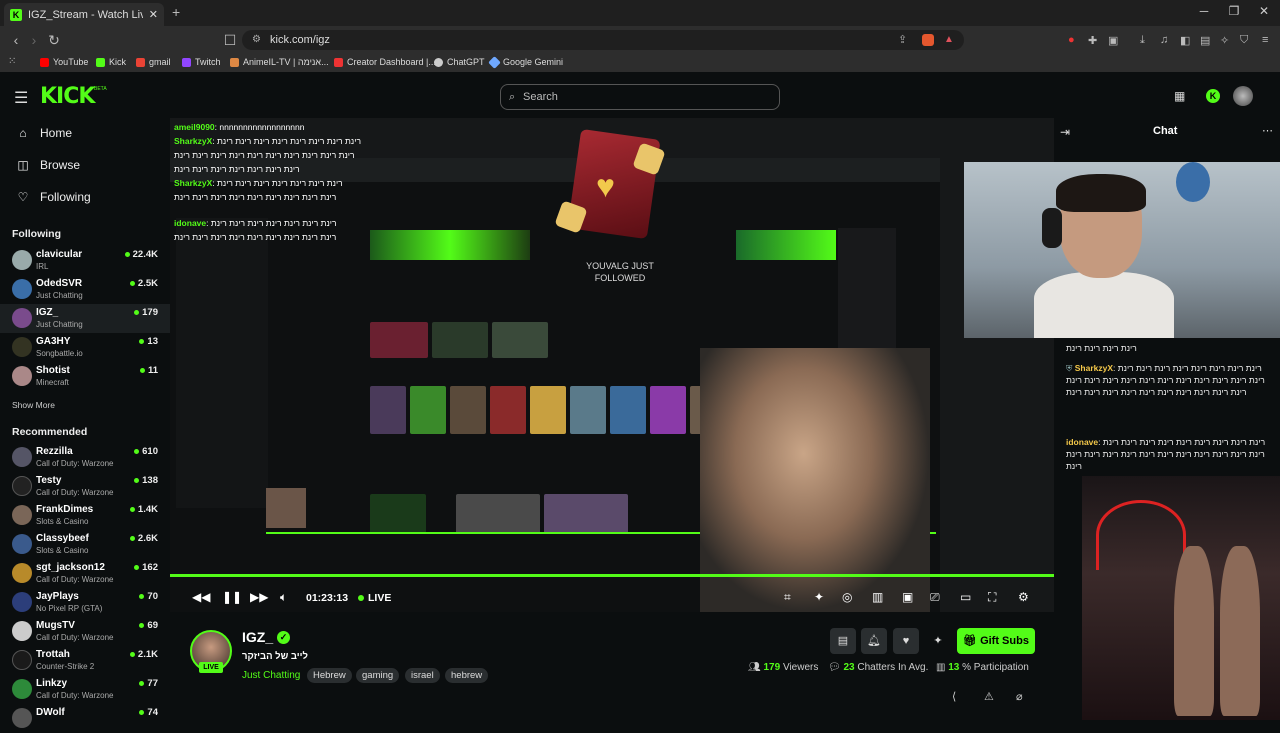 The height and width of the screenshot is (733, 1280). Describe the element at coordinates (85, 289) in the screenshot. I see `following-channel-odedsvr: OdedSVR Just Chatting 2.5K` at that location.